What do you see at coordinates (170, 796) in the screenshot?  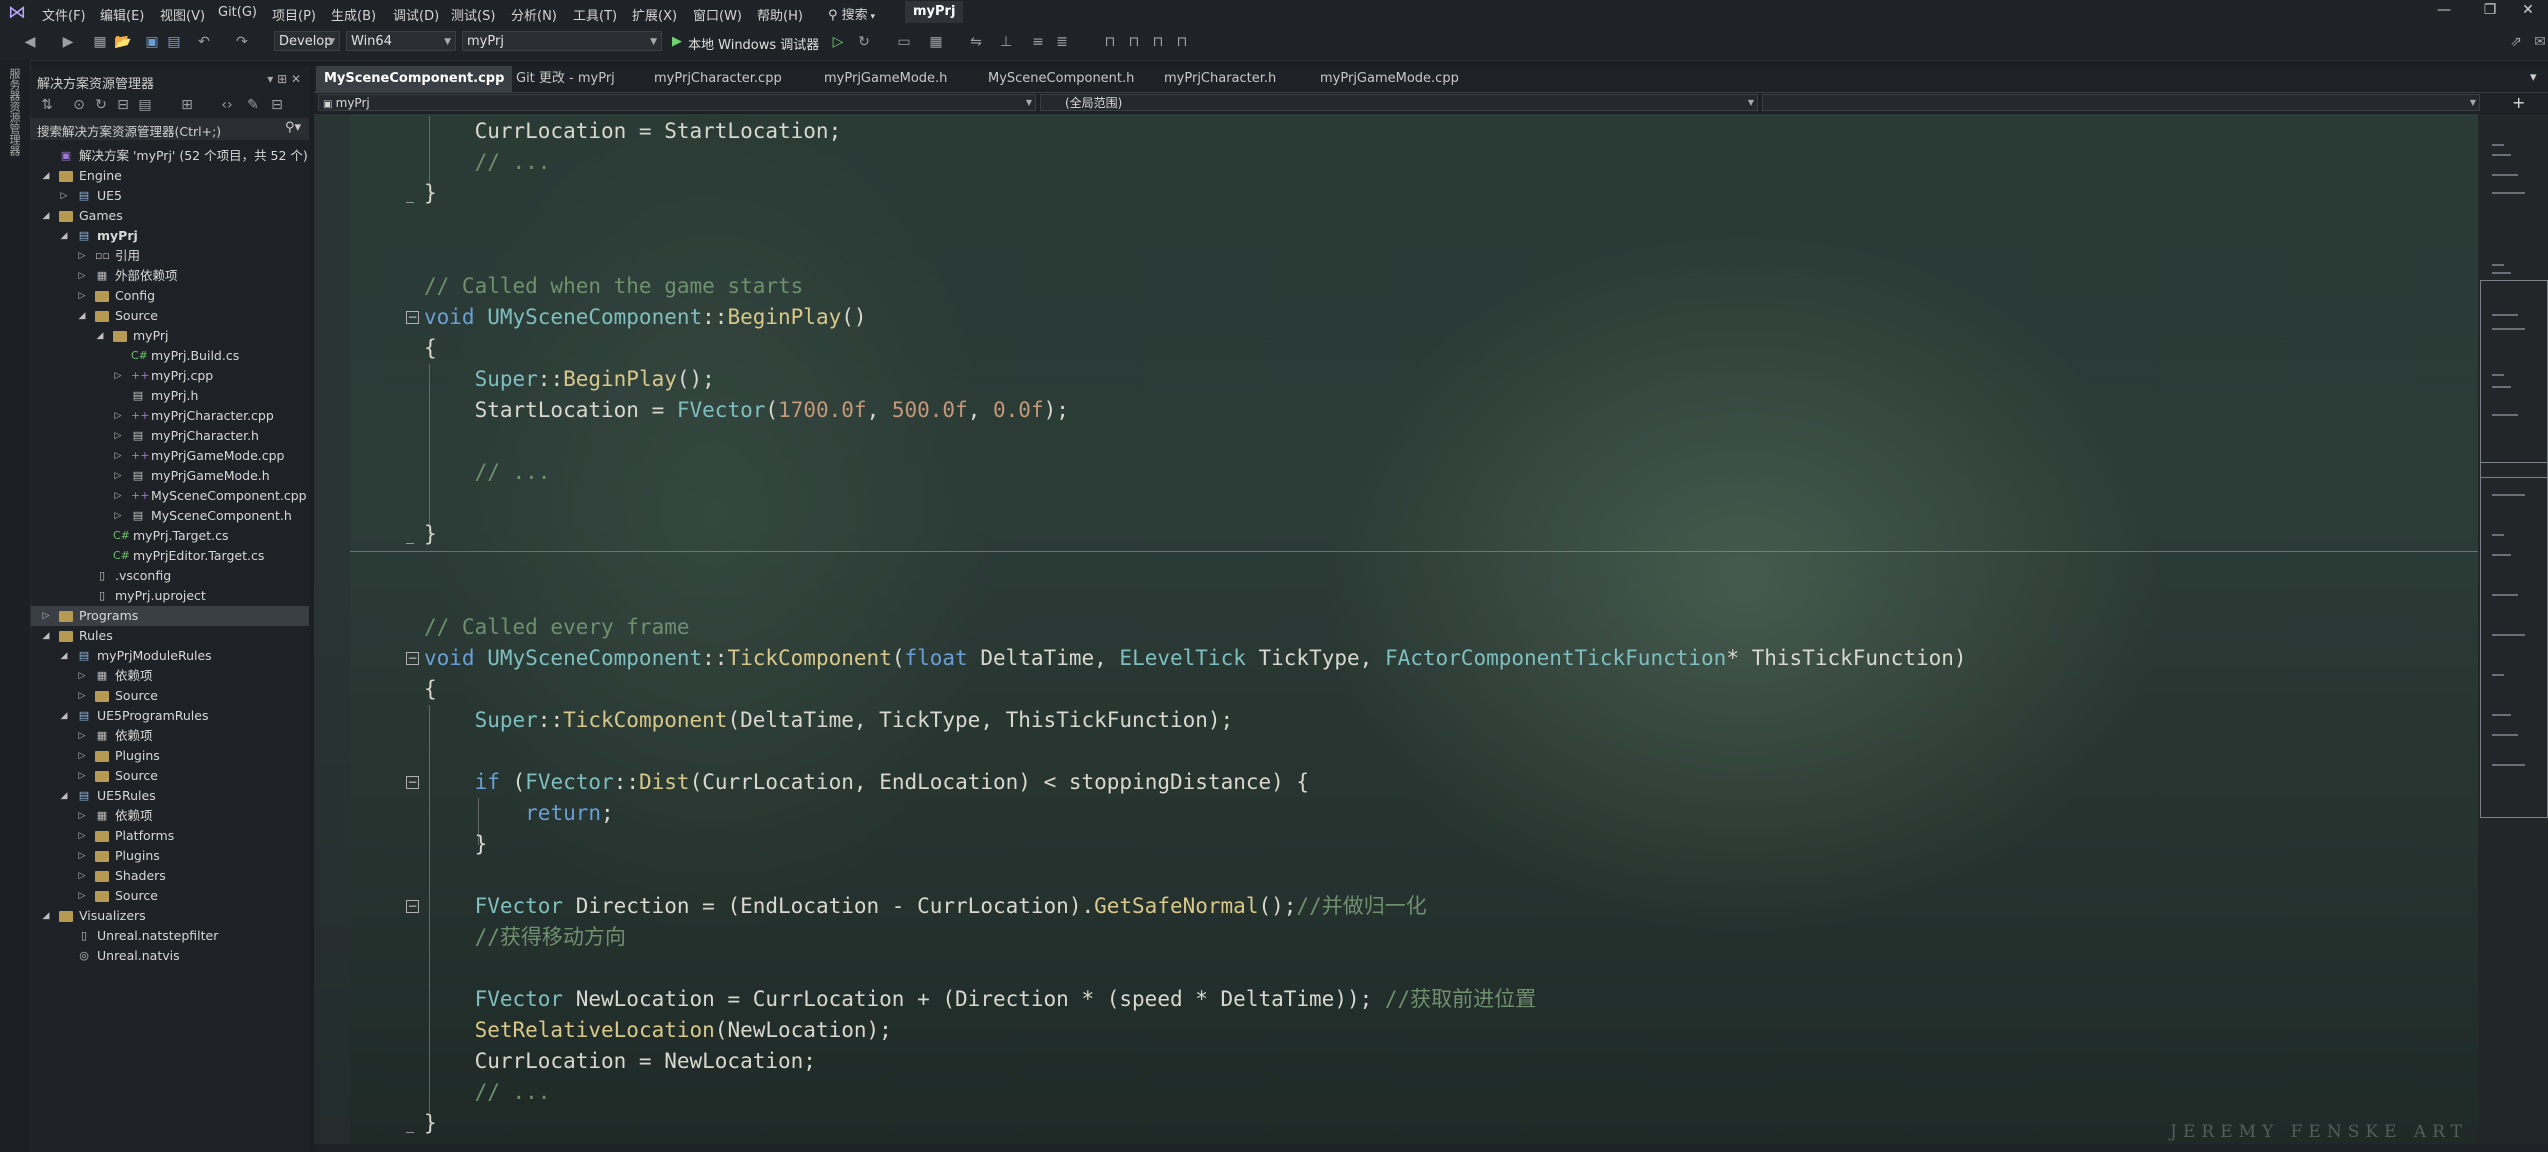 I see `tree-item: ◢ ▤ UE5Rules` at bounding box center [170, 796].